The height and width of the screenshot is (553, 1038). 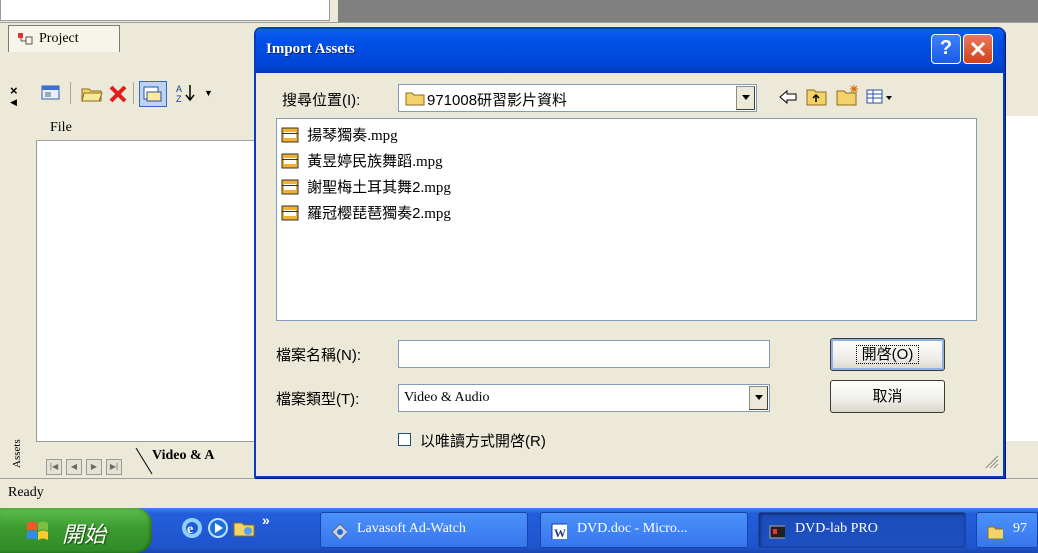 I want to click on svg-text: A, so click(x=179, y=89).